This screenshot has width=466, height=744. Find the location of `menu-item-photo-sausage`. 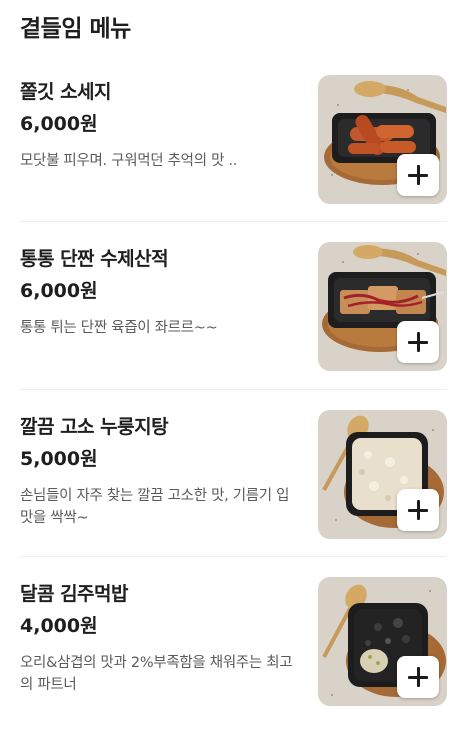

menu-item-photo-sausage is located at coordinates (382, 139).